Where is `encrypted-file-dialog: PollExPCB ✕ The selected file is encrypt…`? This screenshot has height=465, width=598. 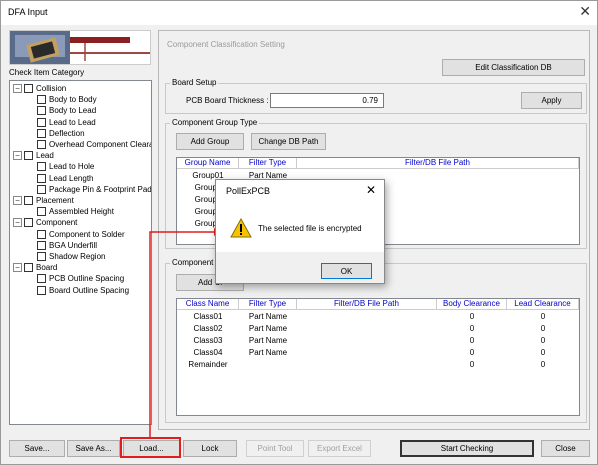 encrypted-file-dialog: PollExPCB ✕ The selected file is encrypt… is located at coordinates (300, 231).